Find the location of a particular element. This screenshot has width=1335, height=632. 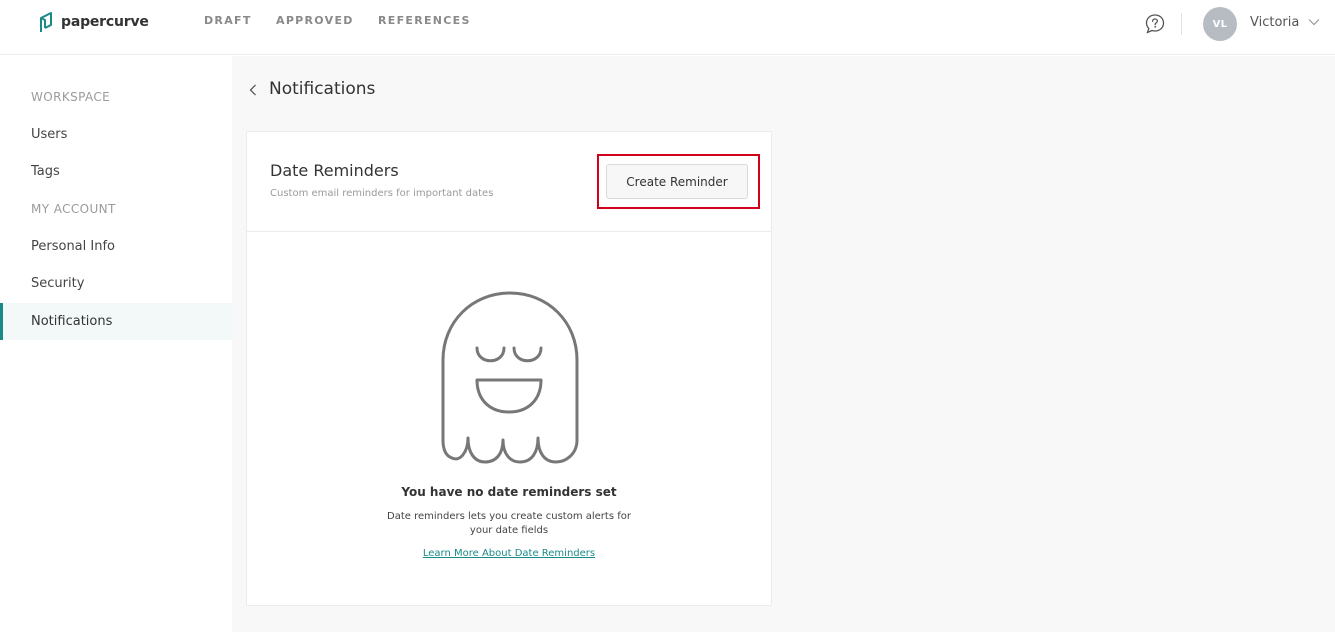

sidebar-section-workspace: WORKSPACE is located at coordinates (71, 97).